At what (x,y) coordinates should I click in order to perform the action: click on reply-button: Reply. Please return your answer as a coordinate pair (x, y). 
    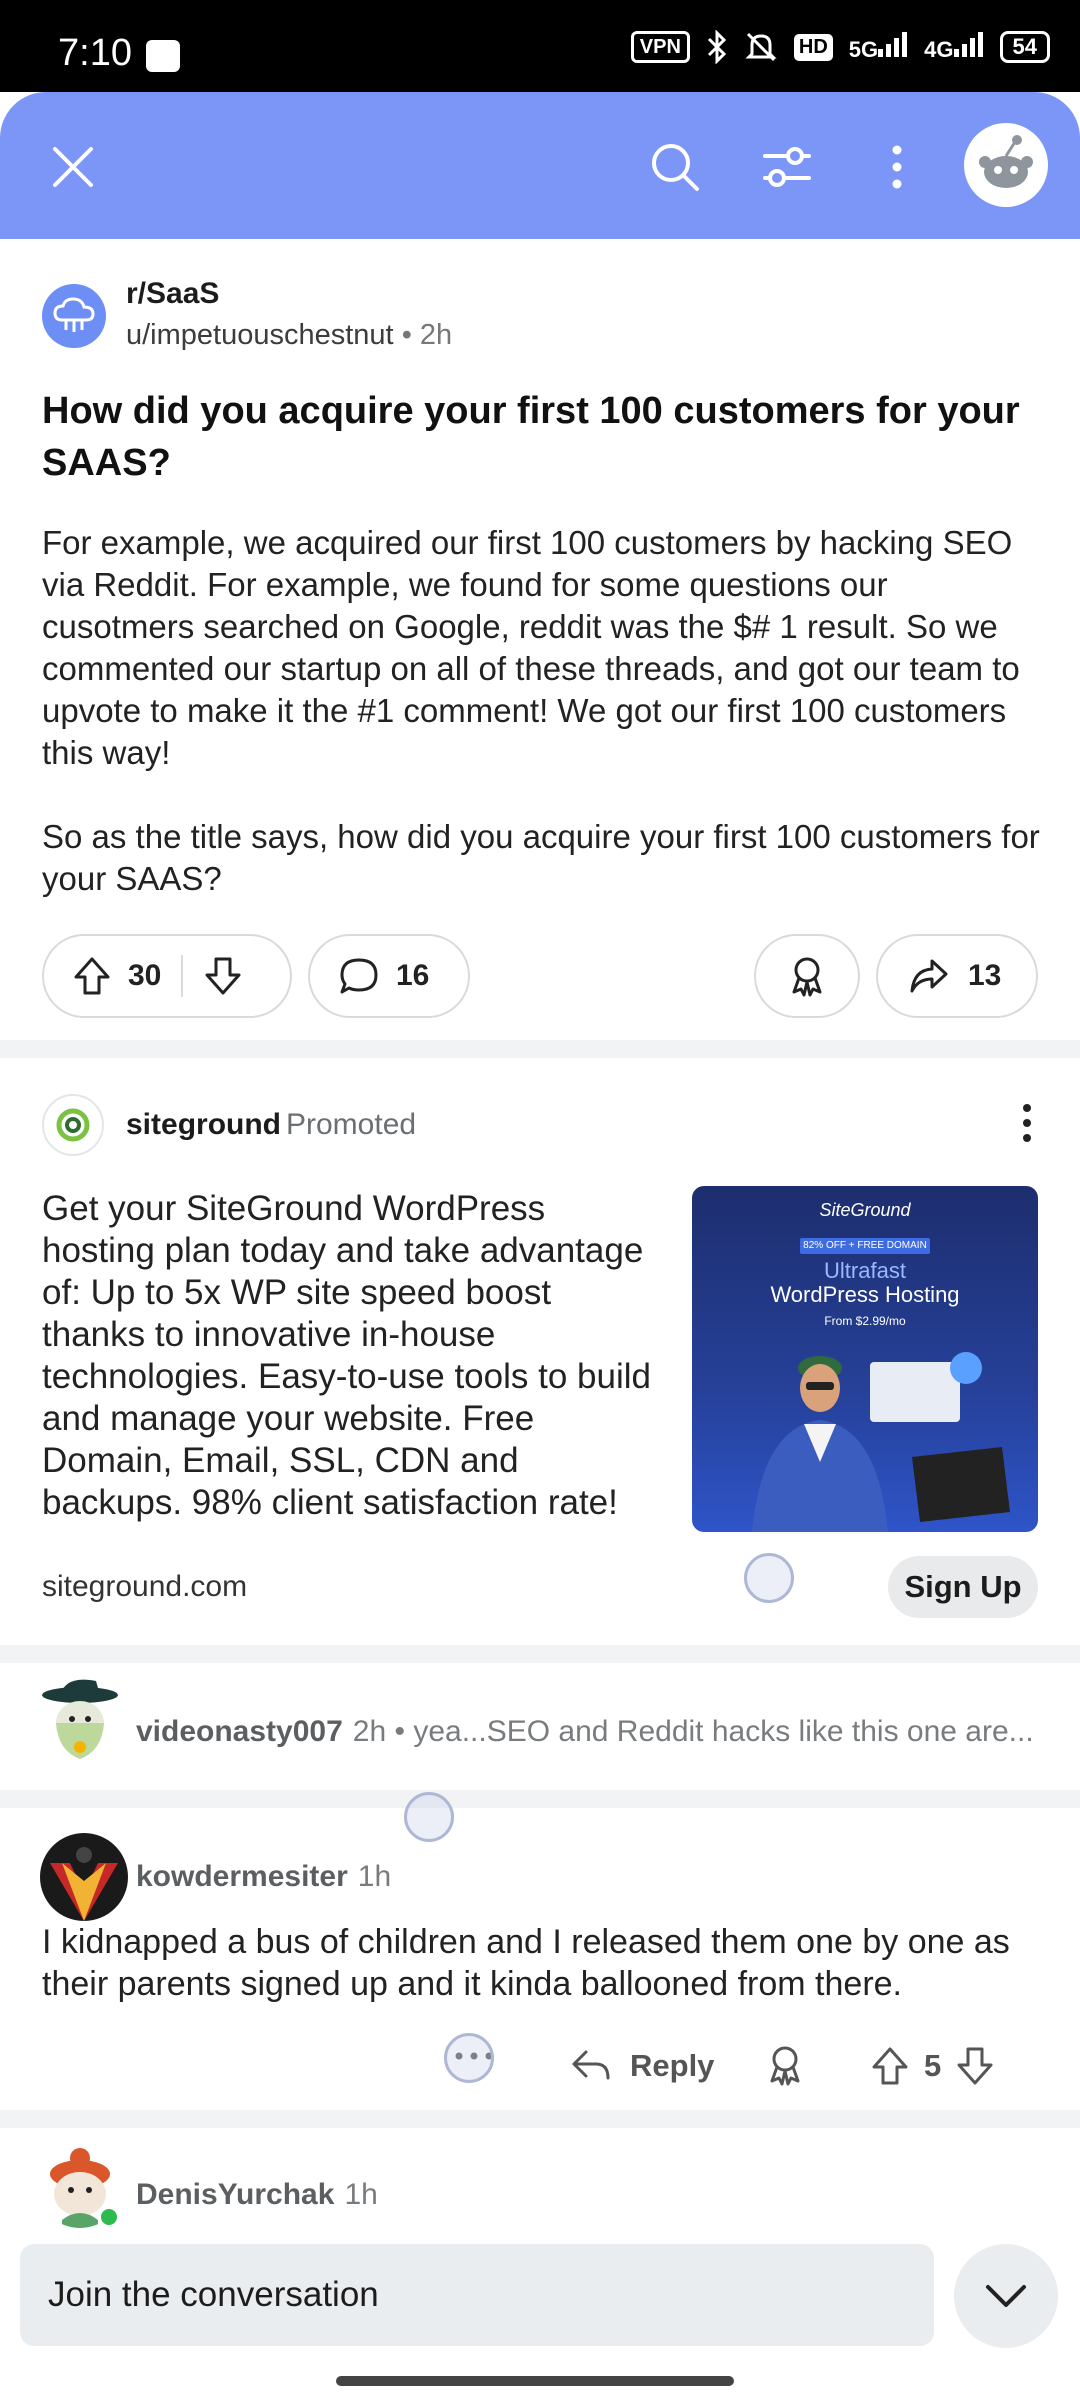
    Looking at the image, I should click on (642, 2066).